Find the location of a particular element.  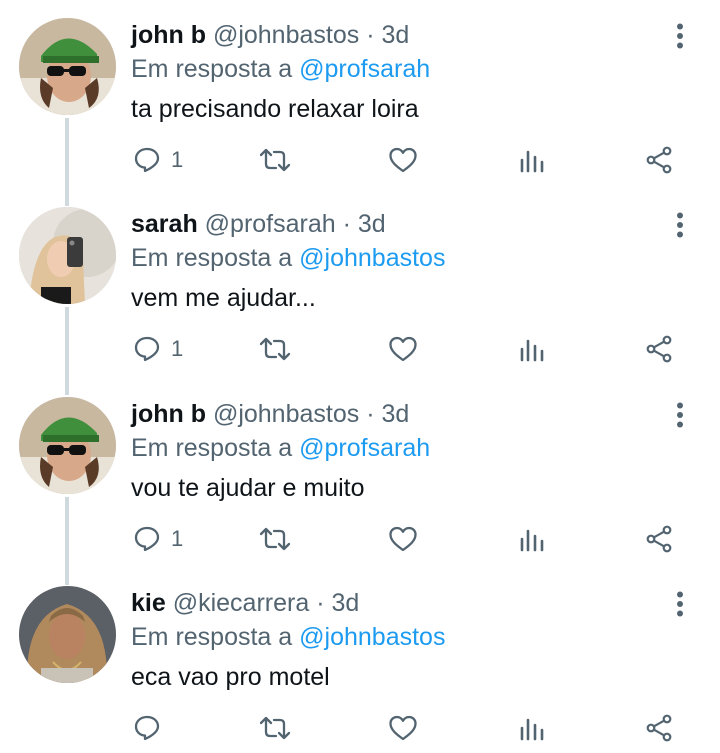

tweet-actions is located at coordinates (360, 728).